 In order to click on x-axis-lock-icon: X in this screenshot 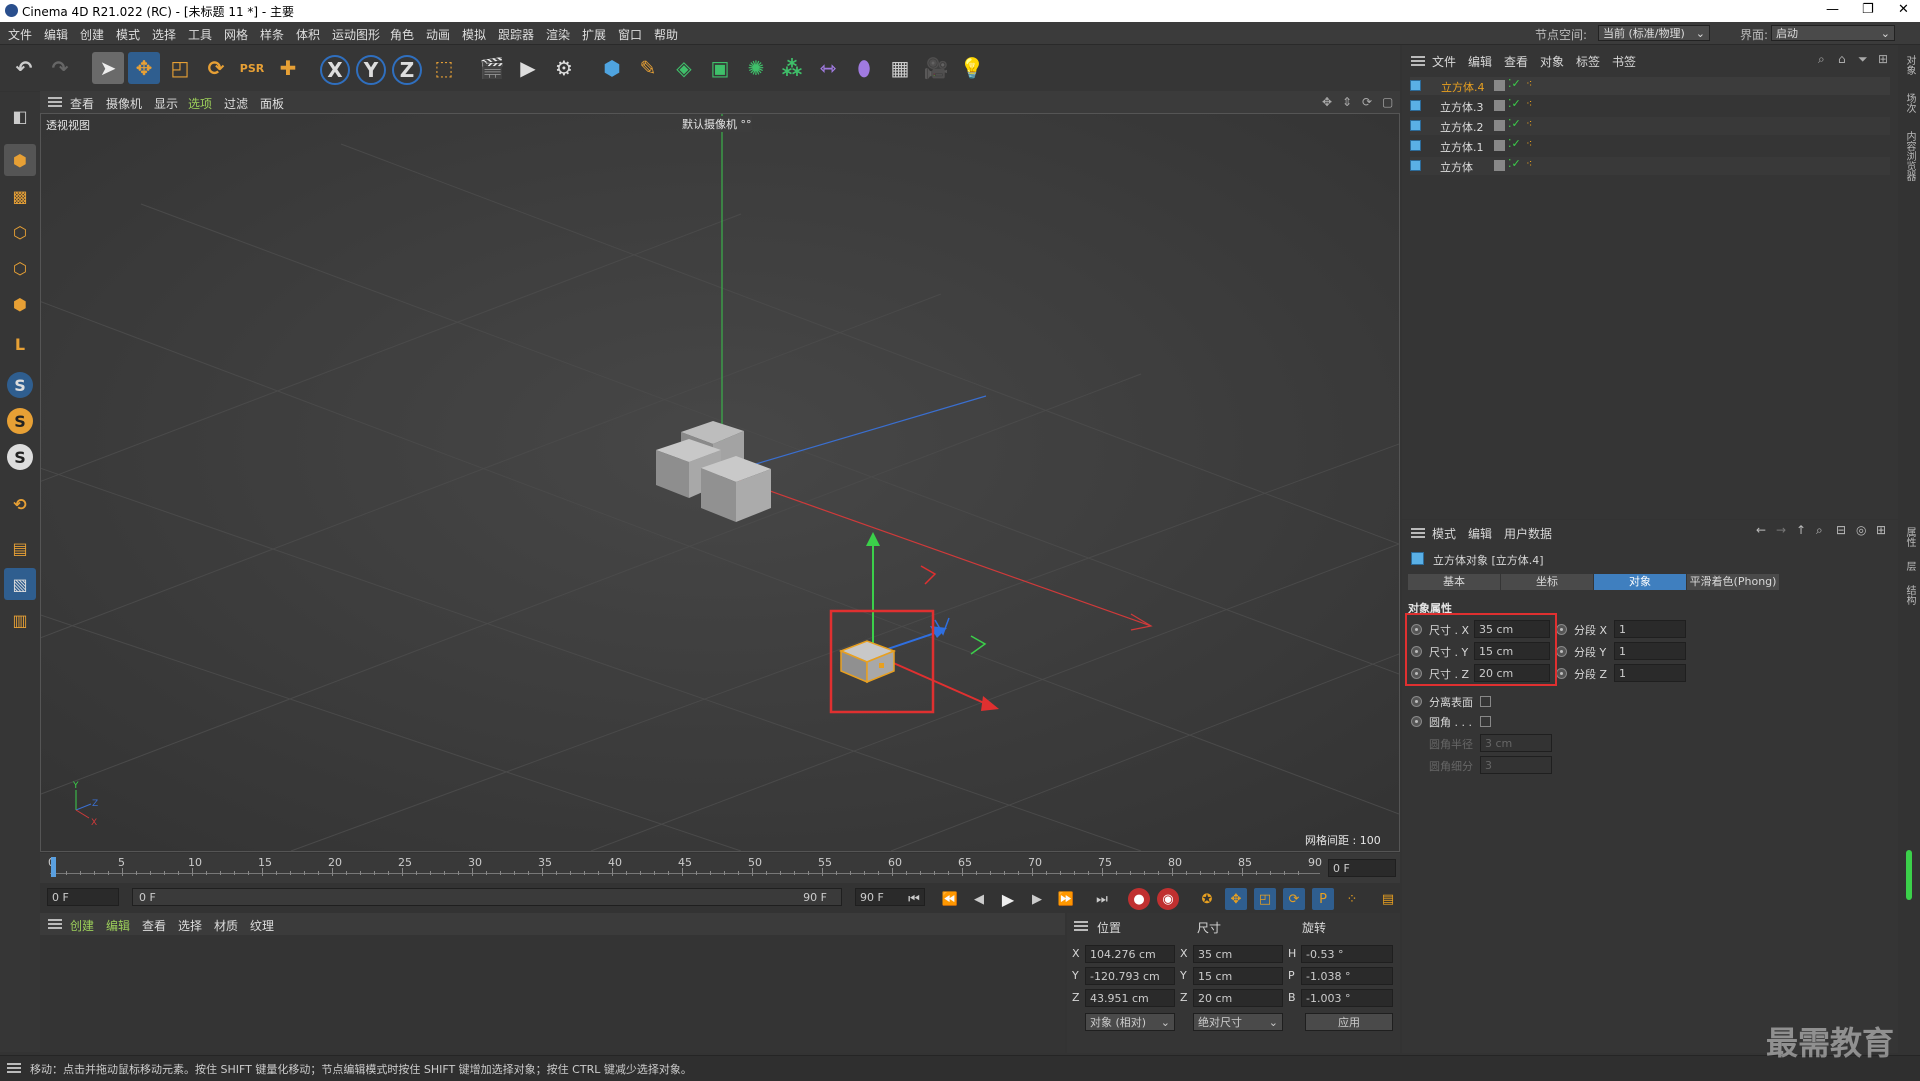, I will do `click(335, 70)`.